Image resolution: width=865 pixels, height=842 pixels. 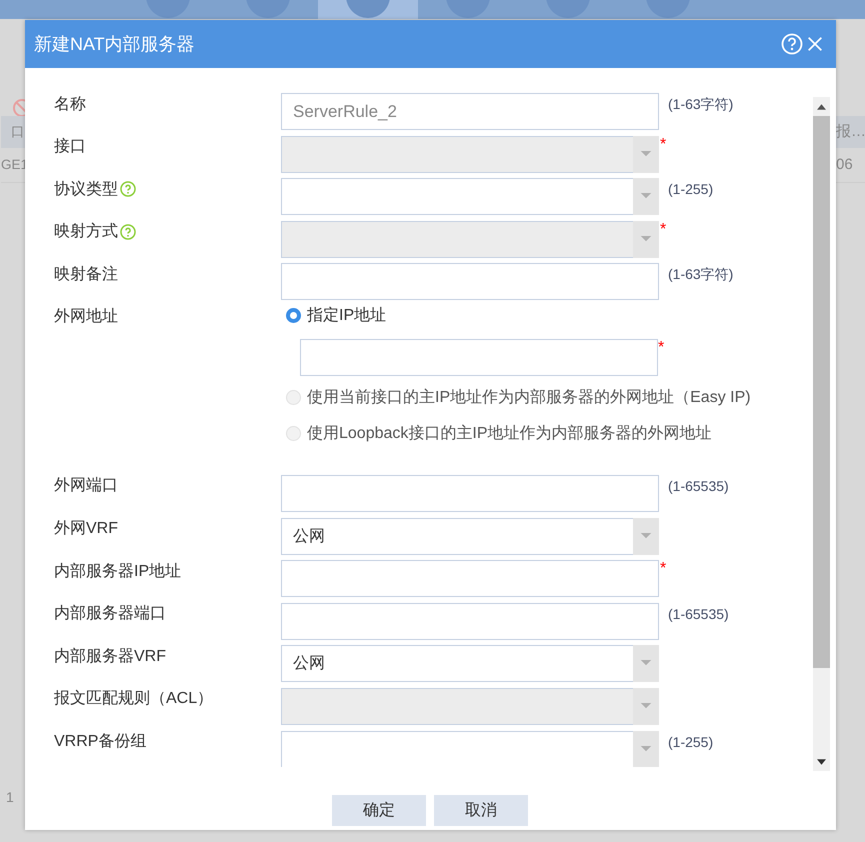 I want to click on field-label: 协议类型, so click(x=86, y=190).